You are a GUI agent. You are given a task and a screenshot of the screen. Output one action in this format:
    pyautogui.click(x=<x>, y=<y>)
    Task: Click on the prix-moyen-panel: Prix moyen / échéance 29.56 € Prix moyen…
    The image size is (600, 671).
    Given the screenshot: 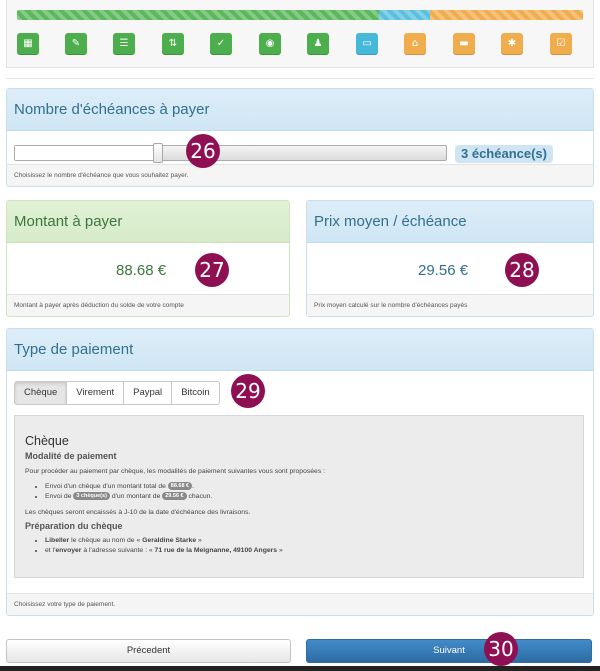 What is the action you would take?
    pyautogui.click(x=450, y=258)
    